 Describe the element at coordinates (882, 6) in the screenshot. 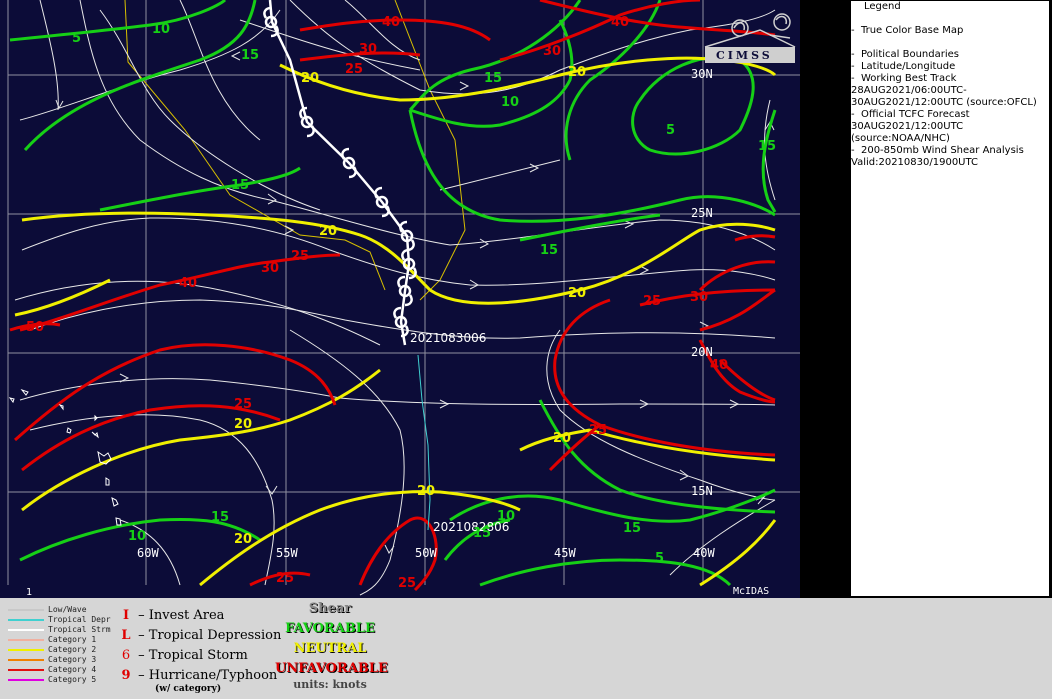

I see `legend-title: Legend` at that location.